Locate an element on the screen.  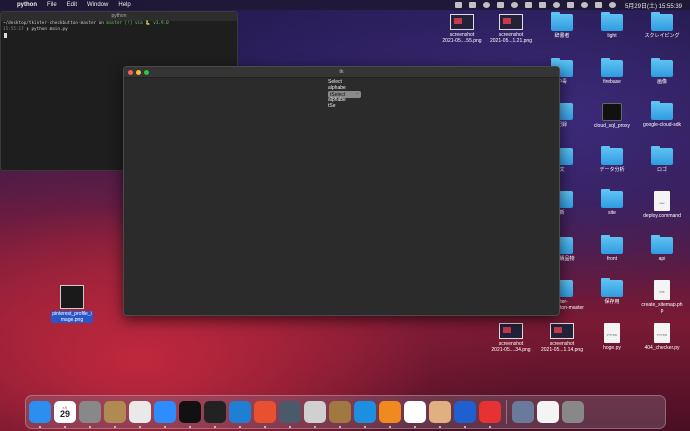
desktop-icon-file-404-checker: PYTHON 404_checker.py is located at coordinates (662, 337).